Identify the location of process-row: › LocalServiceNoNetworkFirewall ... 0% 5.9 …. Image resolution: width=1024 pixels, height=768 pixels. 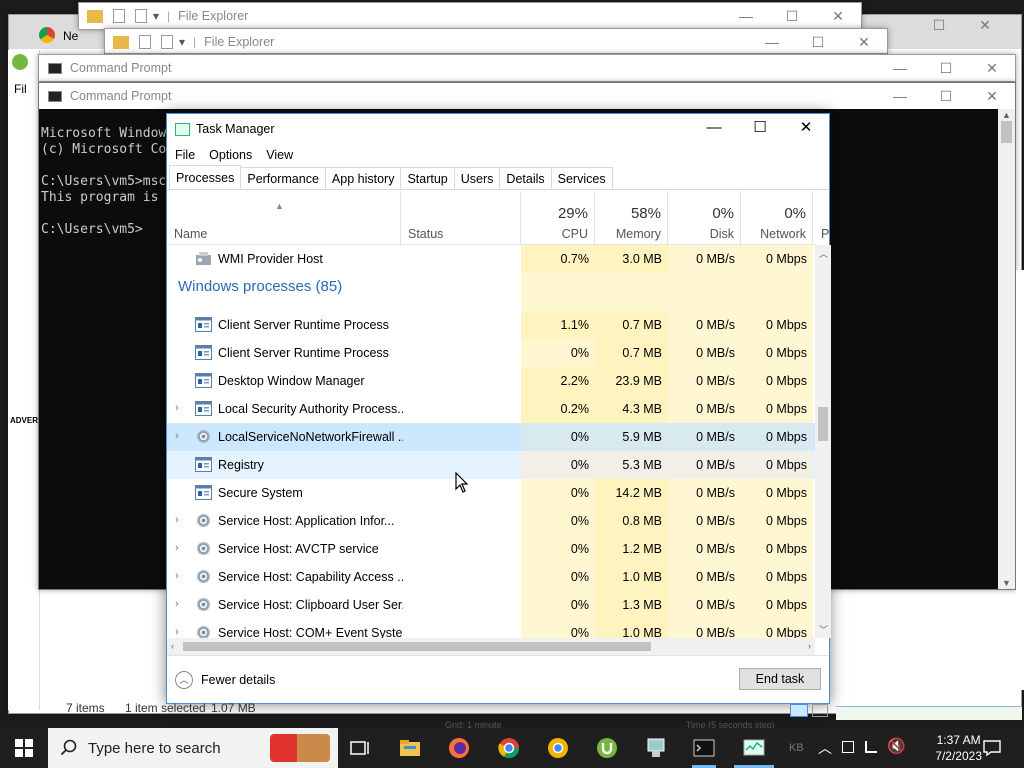
(491, 437).